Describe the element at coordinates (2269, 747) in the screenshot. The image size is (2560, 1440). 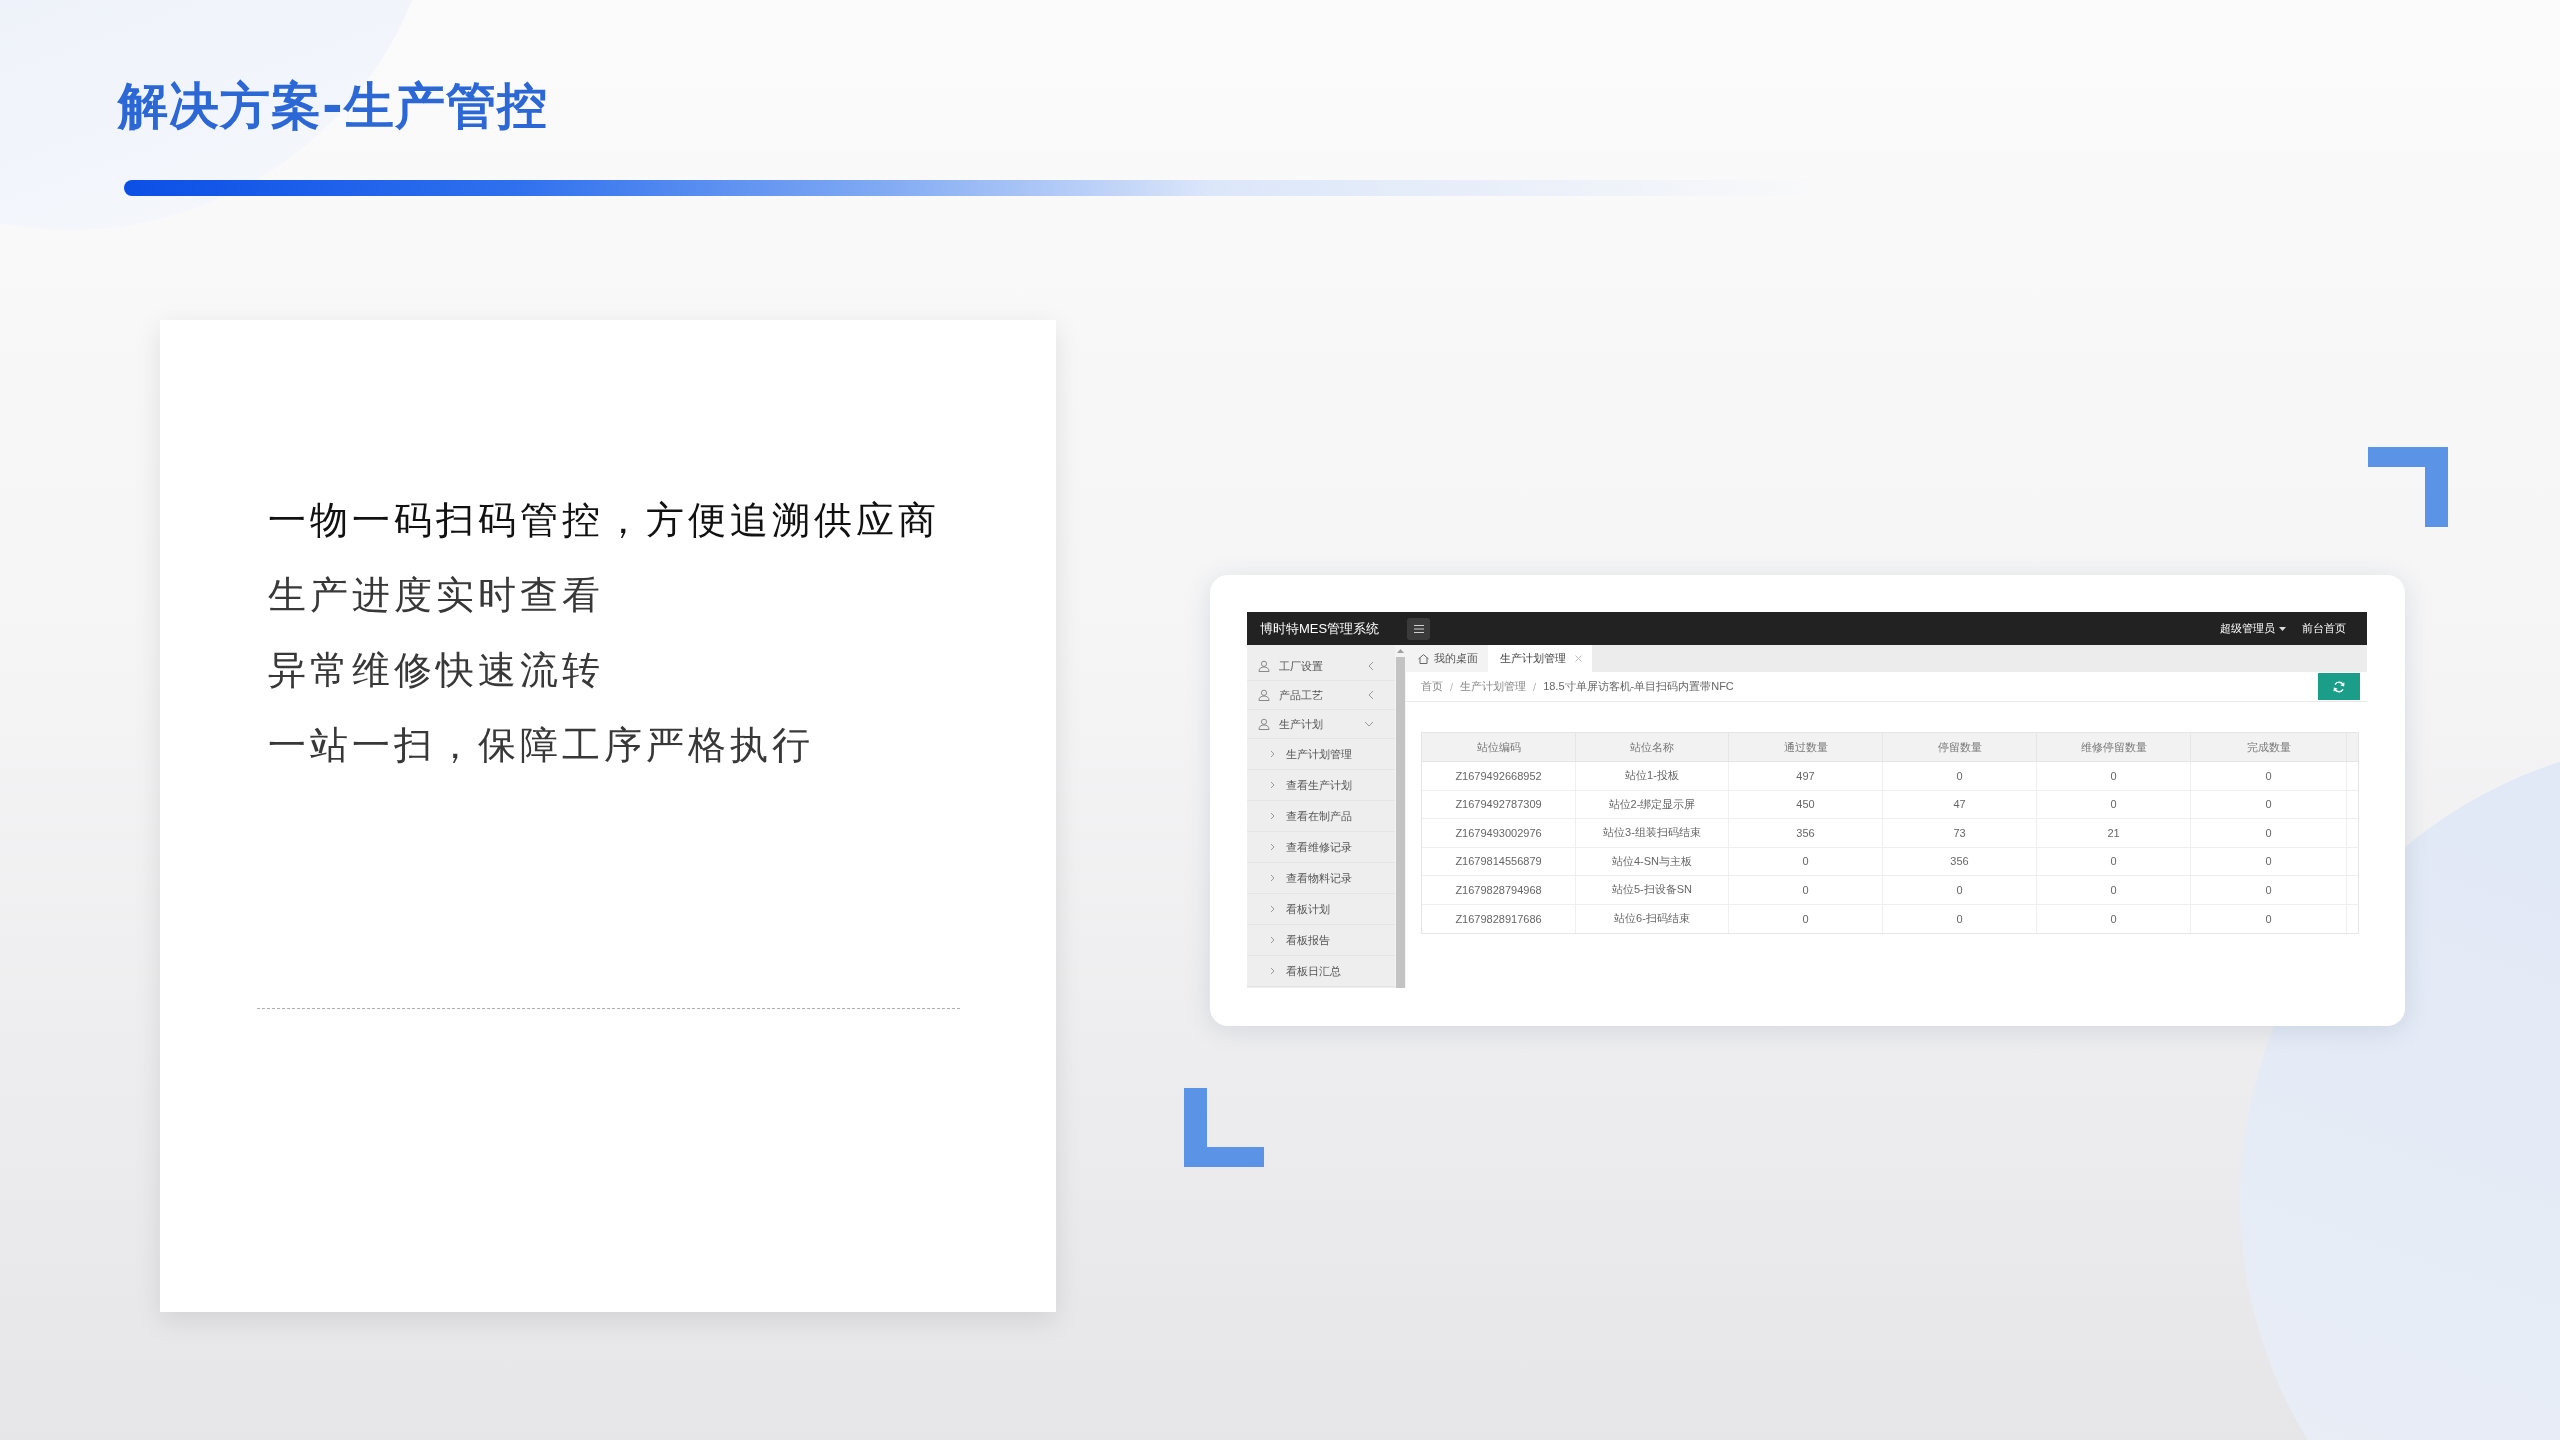
I see `column-header: 完成数量` at that location.